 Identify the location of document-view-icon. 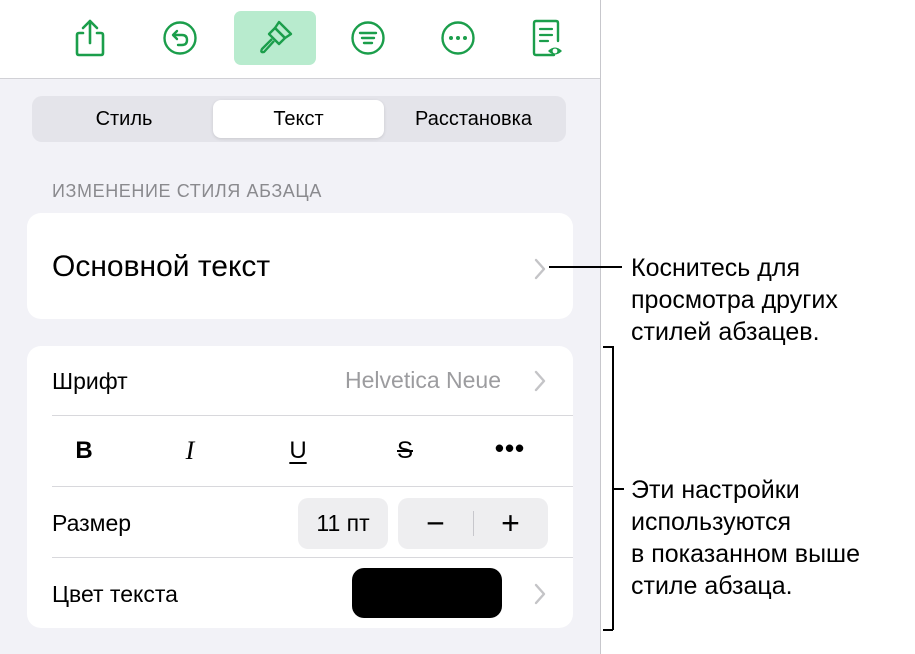
(547, 38).